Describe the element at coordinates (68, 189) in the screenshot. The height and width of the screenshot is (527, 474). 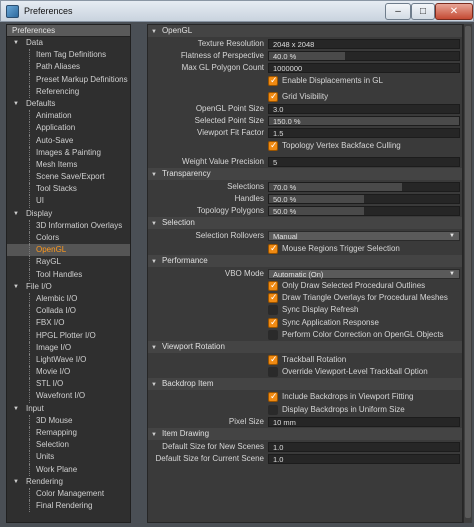
I see `sidebar-item-tool-stacks: Tool Stacks` at that location.